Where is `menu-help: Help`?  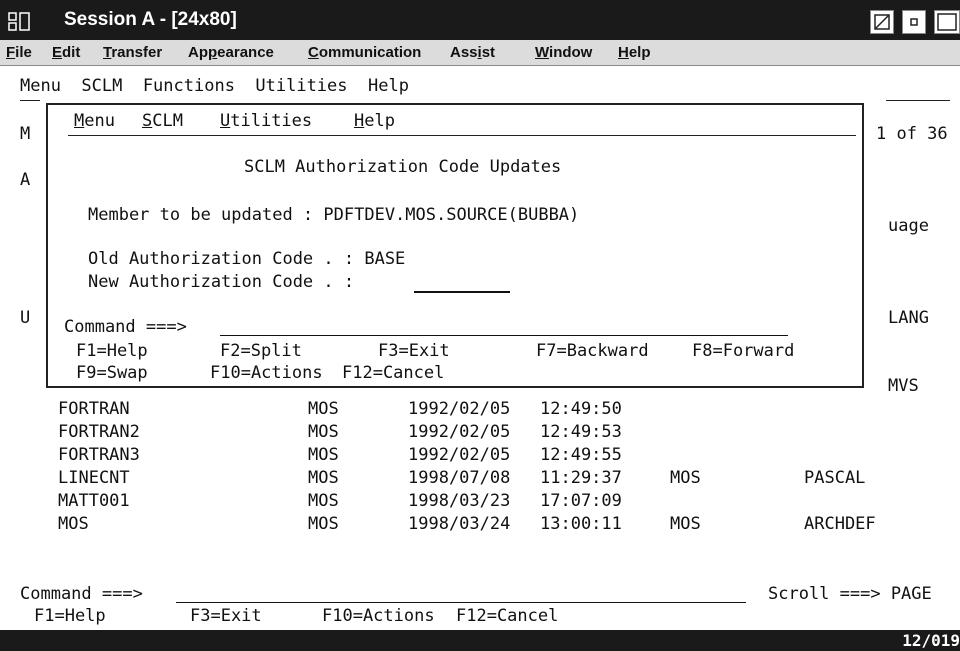 menu-help: Help is located at coordinates (634, 52).